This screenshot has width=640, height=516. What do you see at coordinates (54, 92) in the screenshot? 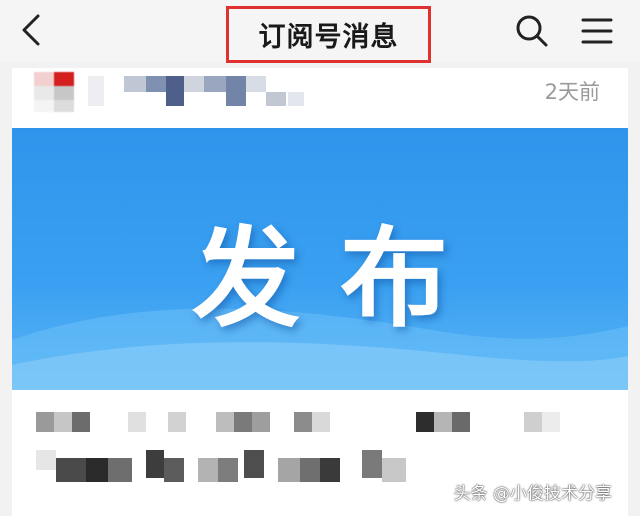
I see `account-avatar` at bounding box center [54, 92].